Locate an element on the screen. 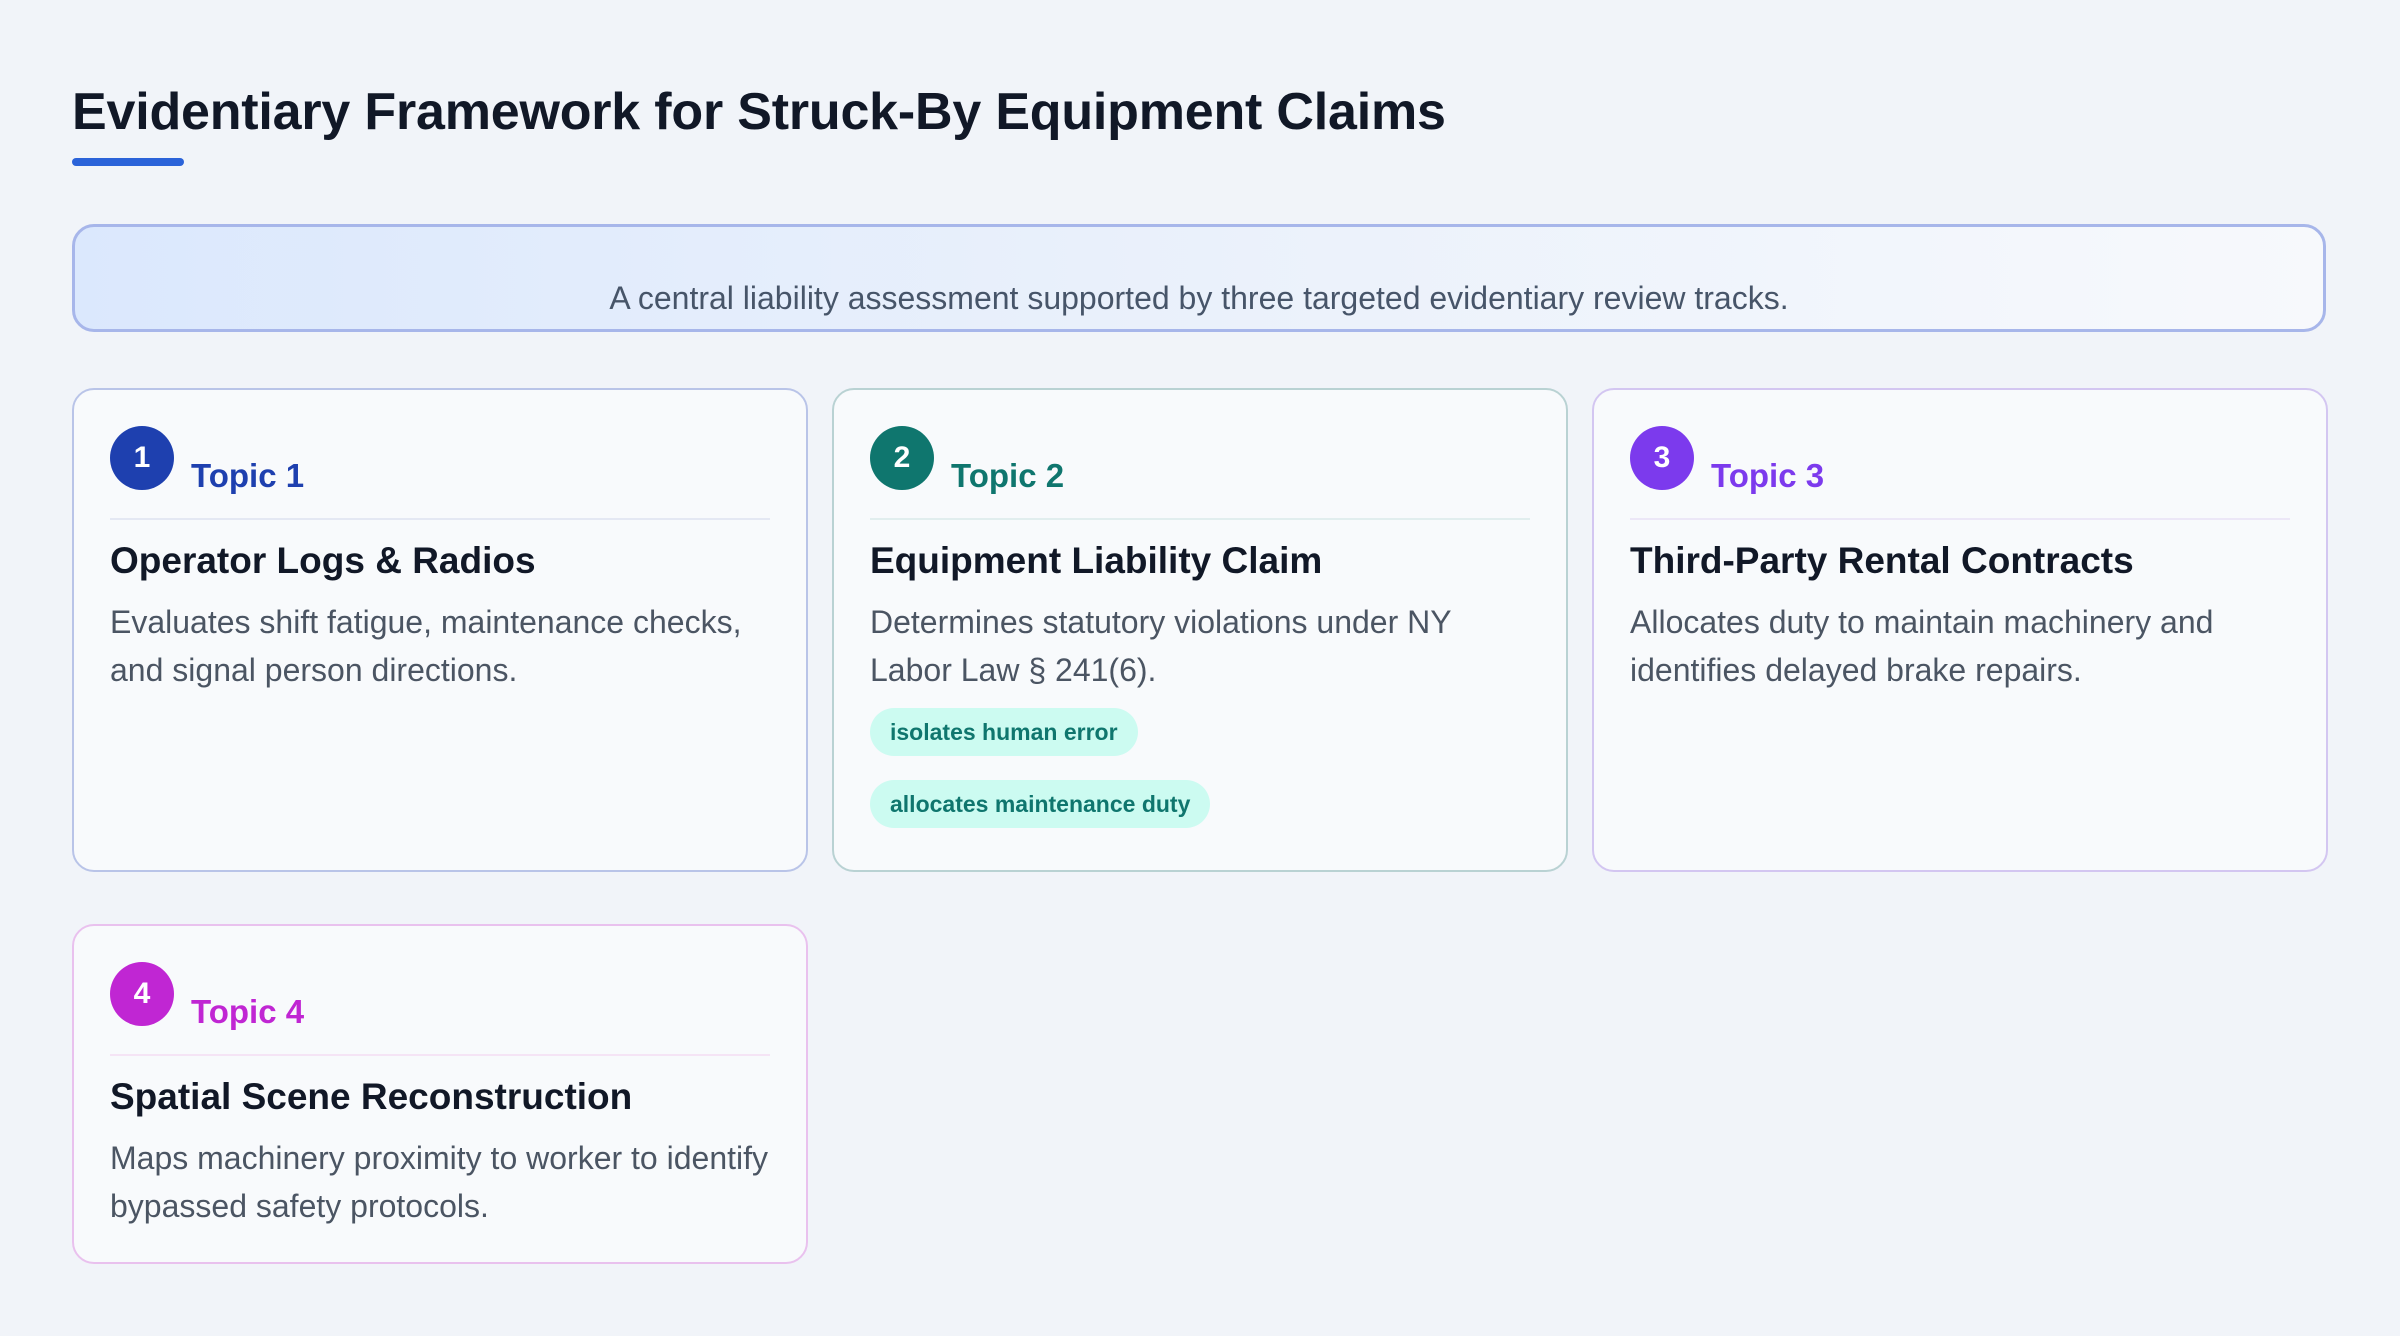 The width and height of the screenshot is (2400, 1336). card-header: 4 Topic 4 is located at coordinates (440, 1009).